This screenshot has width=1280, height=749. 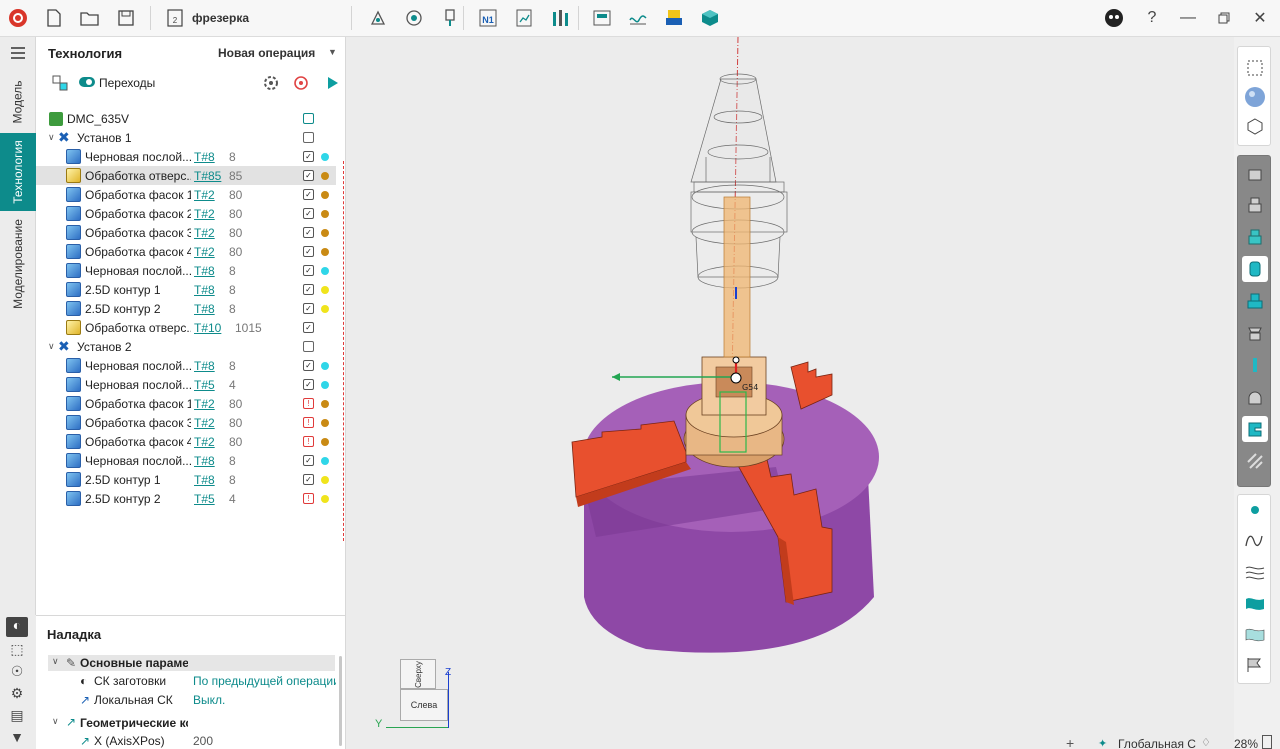 What do you see at coordinates (308, 118) in the screenshot?
I see `visibility-checkbox` at bounding box center [308, 118].